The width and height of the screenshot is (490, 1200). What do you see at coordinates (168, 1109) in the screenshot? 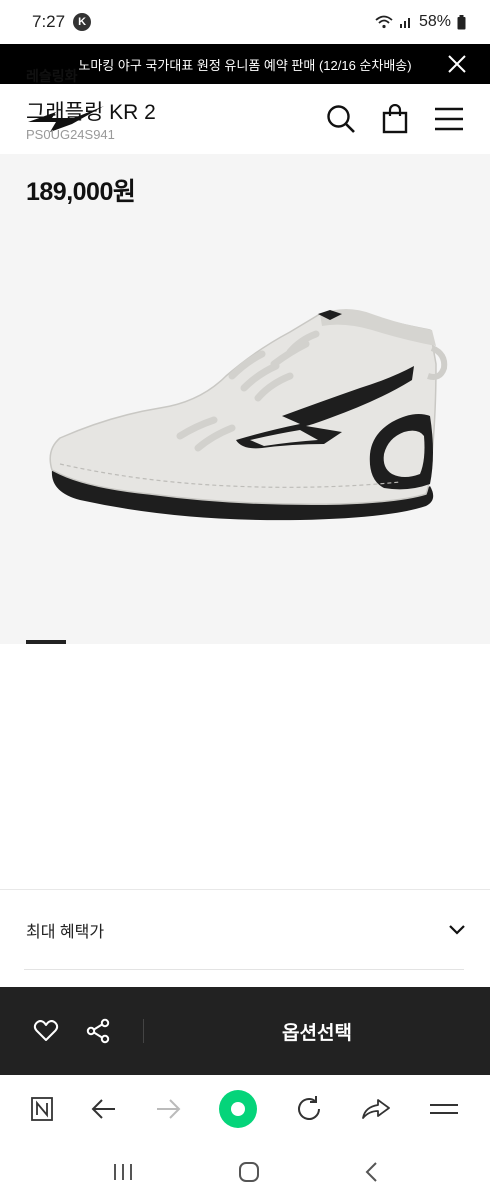
I see `forward-arrow-icon` at bounding box center [168, 1109].